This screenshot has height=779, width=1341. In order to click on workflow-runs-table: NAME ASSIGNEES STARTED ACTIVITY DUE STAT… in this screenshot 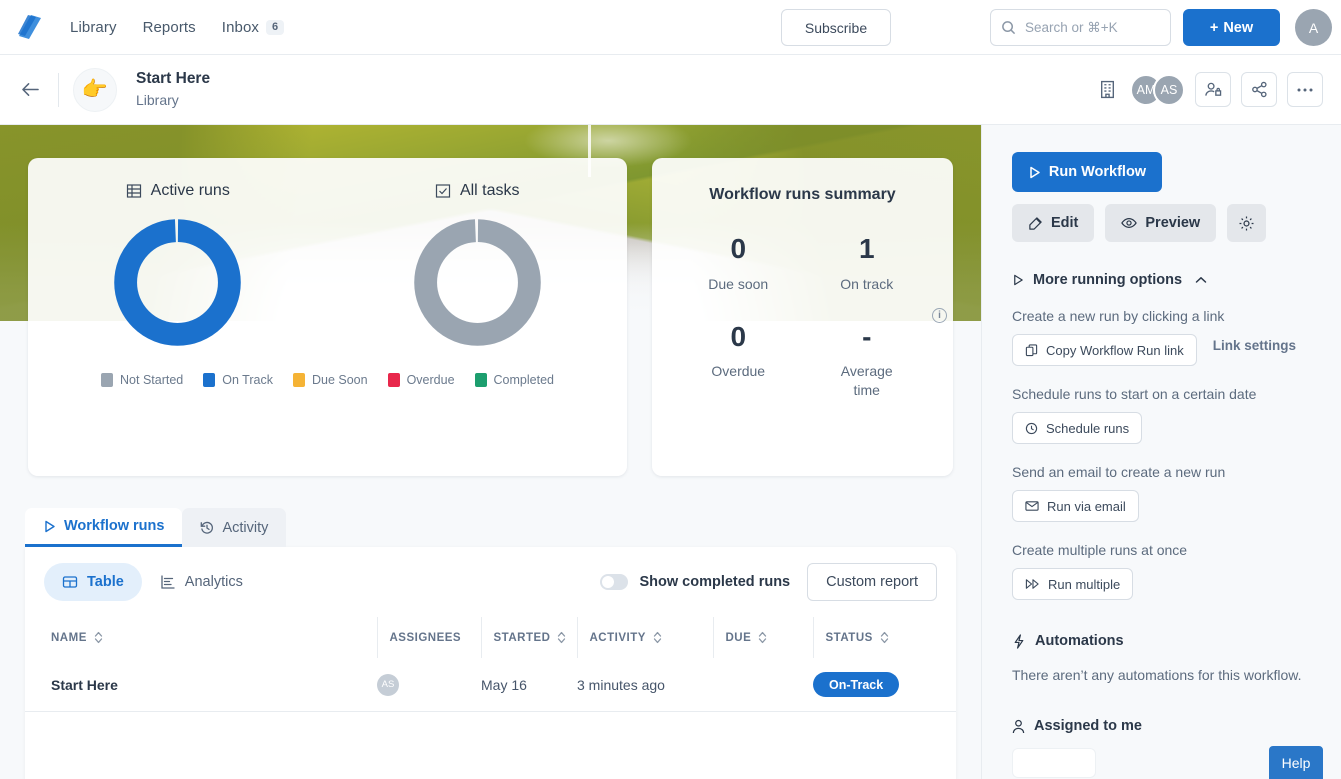, I will do `click(490, 664)`.